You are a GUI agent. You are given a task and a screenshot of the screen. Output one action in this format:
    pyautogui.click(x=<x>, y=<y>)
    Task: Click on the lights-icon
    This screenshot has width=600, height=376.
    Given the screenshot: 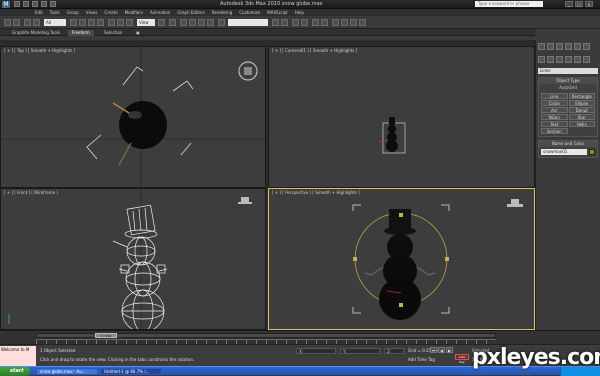 What is the action you would take?
    pyautogui.click(x=559, y=59)
    